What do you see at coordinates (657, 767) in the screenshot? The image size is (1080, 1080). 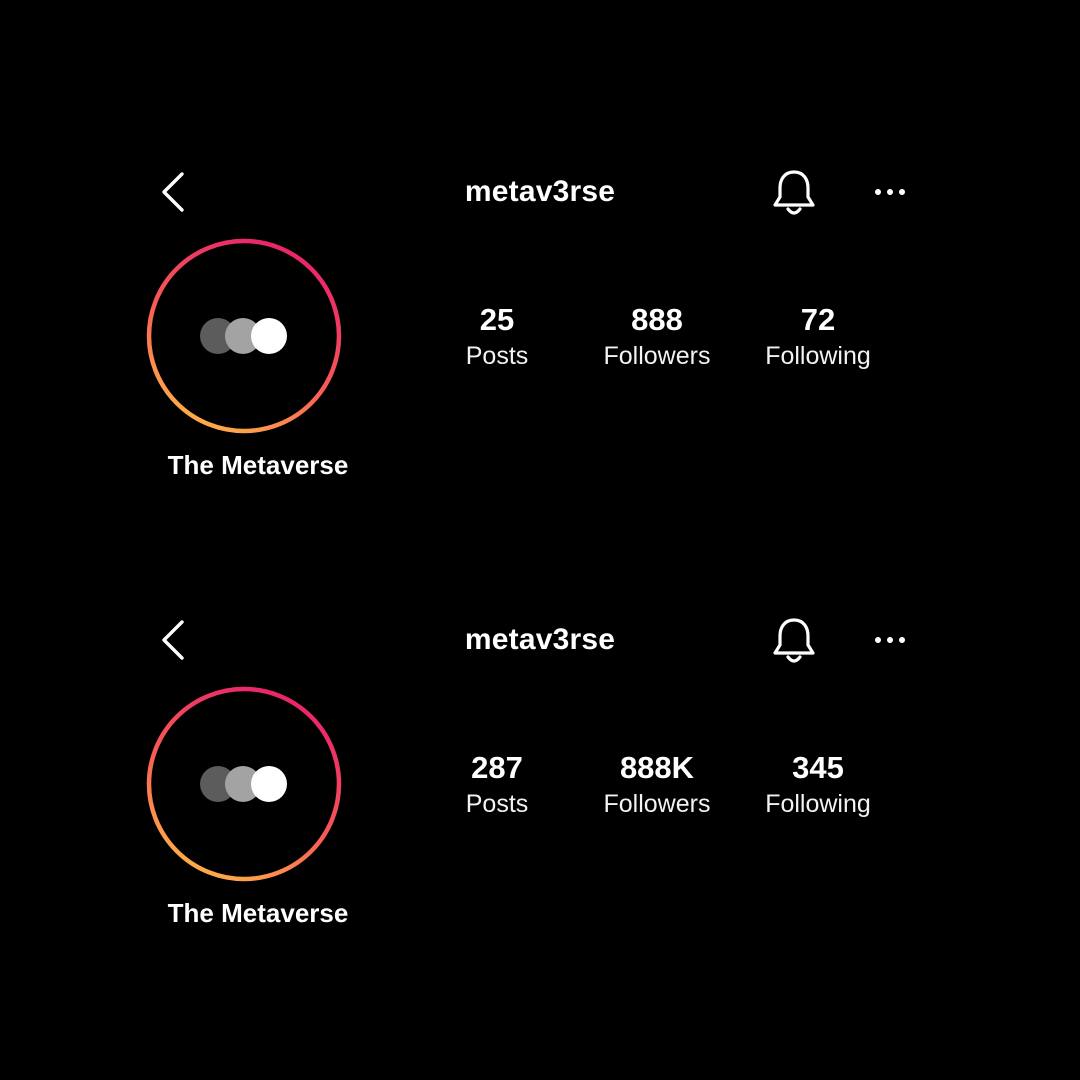 I see `followers-count: 888K` at bounding box center [657, 767].